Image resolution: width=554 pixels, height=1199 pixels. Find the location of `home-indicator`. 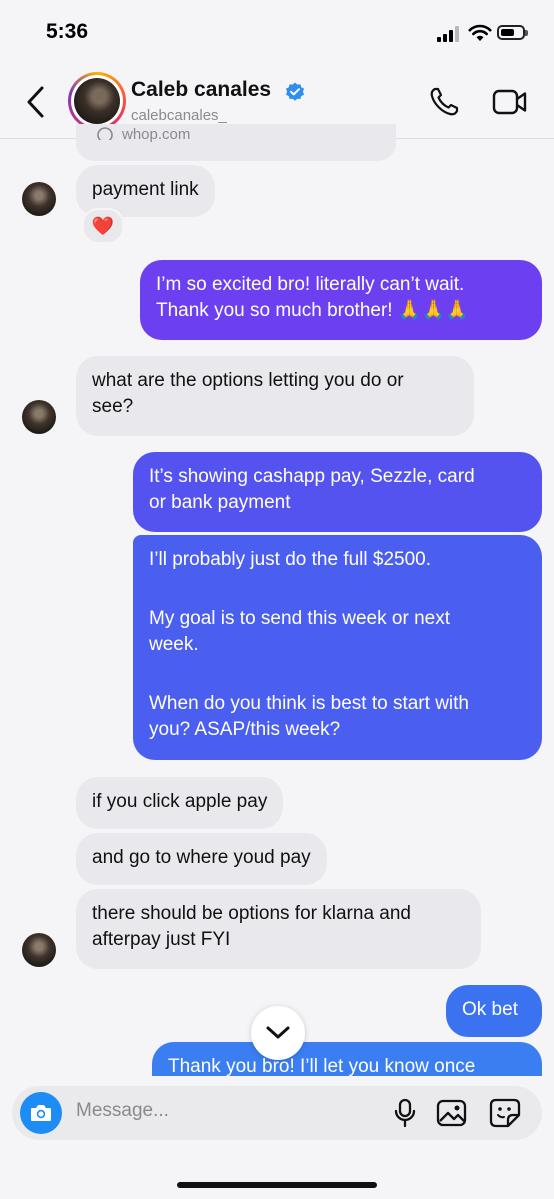

home-indicator is located at coordinates (277, 1185).